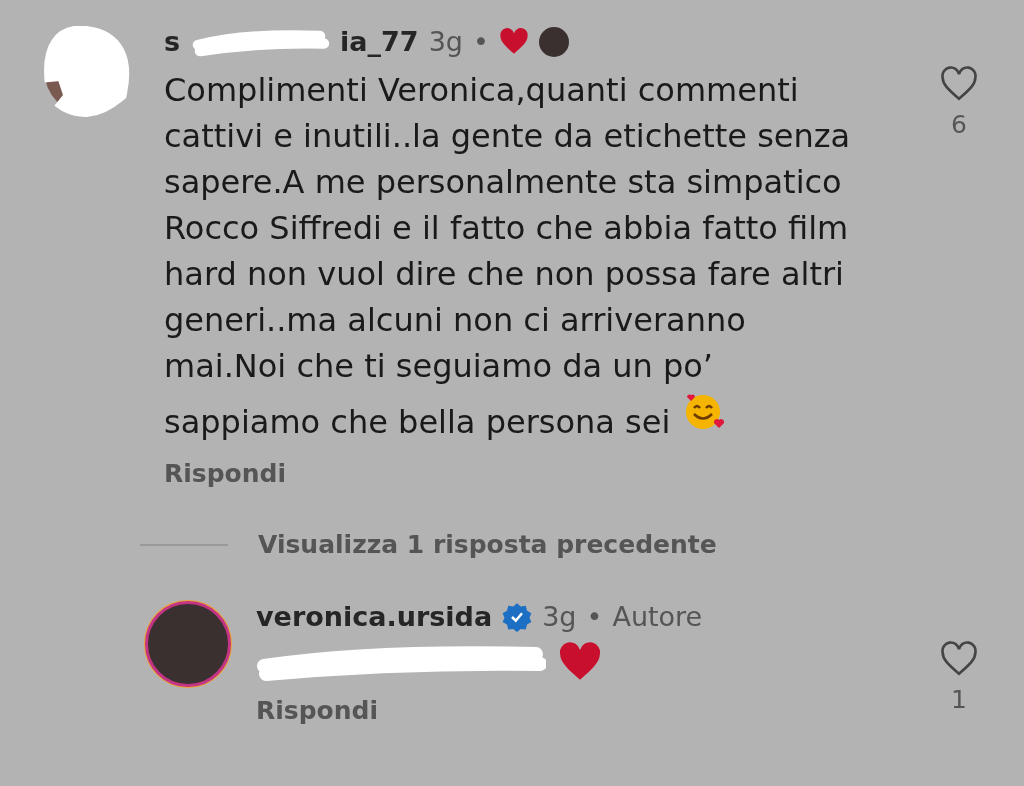 This screenshot has height=786, width=1024. Describe the element at coordinates (657, 616) in the screenshot. I see `author-label: Autore` at that location.